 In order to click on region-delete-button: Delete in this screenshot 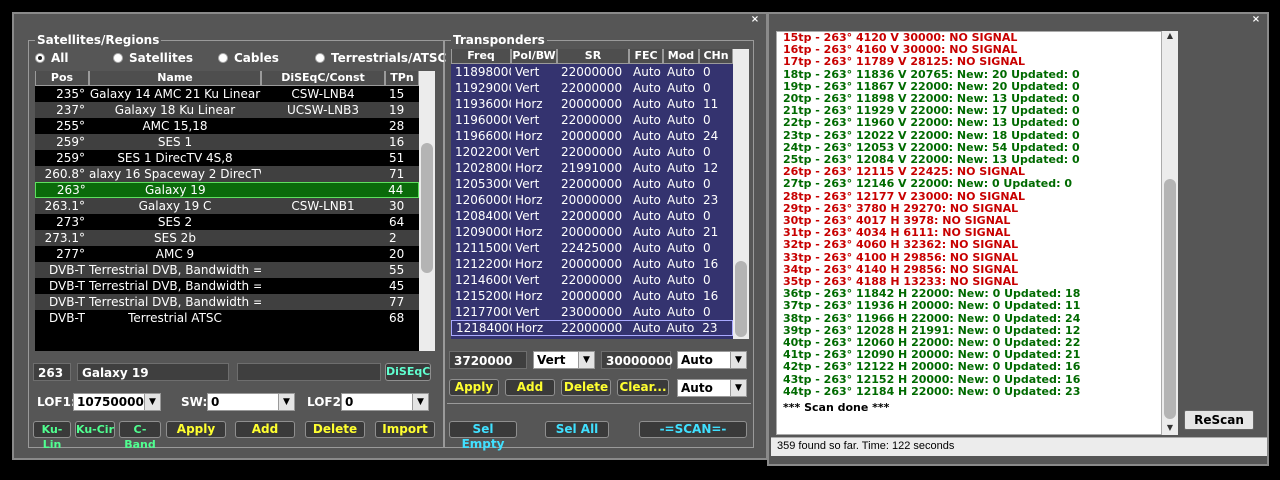, I will do `click(335, 429)`.